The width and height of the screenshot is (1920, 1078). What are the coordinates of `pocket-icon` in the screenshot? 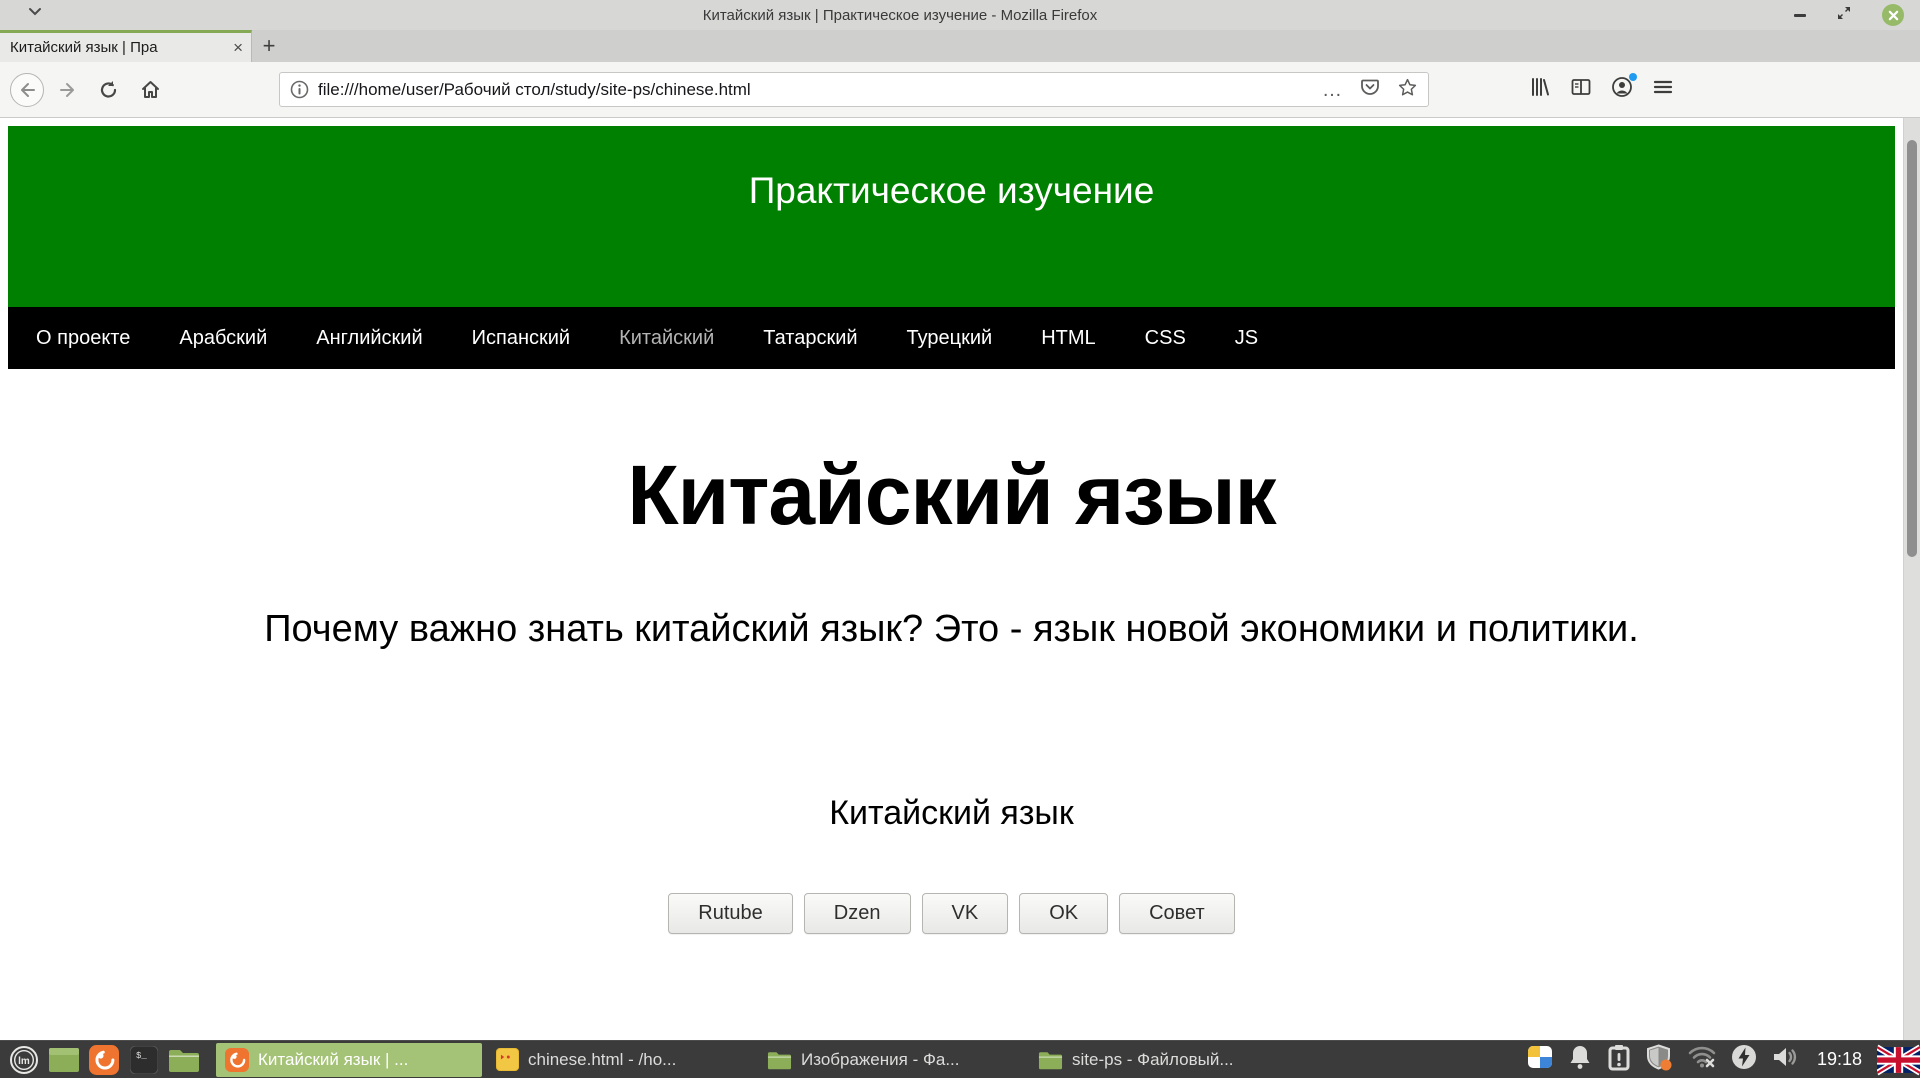 It's located at (1370, 89).